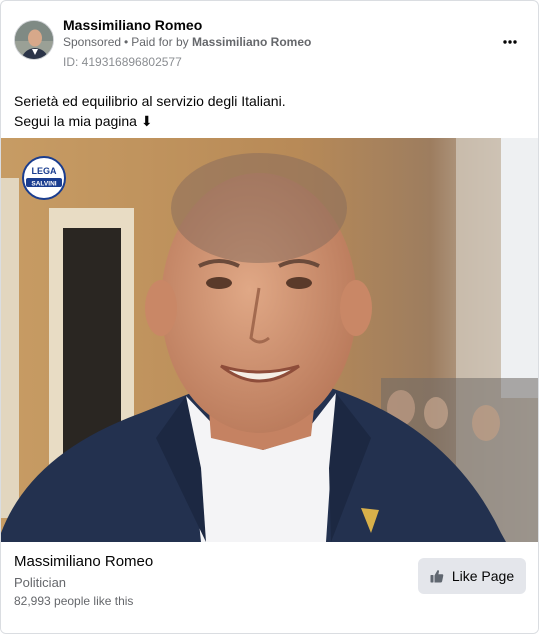 The width and height of the screenshot is (539, 640). I want to click on payer-name: Massimiliano Romeo, so click(251, 42).